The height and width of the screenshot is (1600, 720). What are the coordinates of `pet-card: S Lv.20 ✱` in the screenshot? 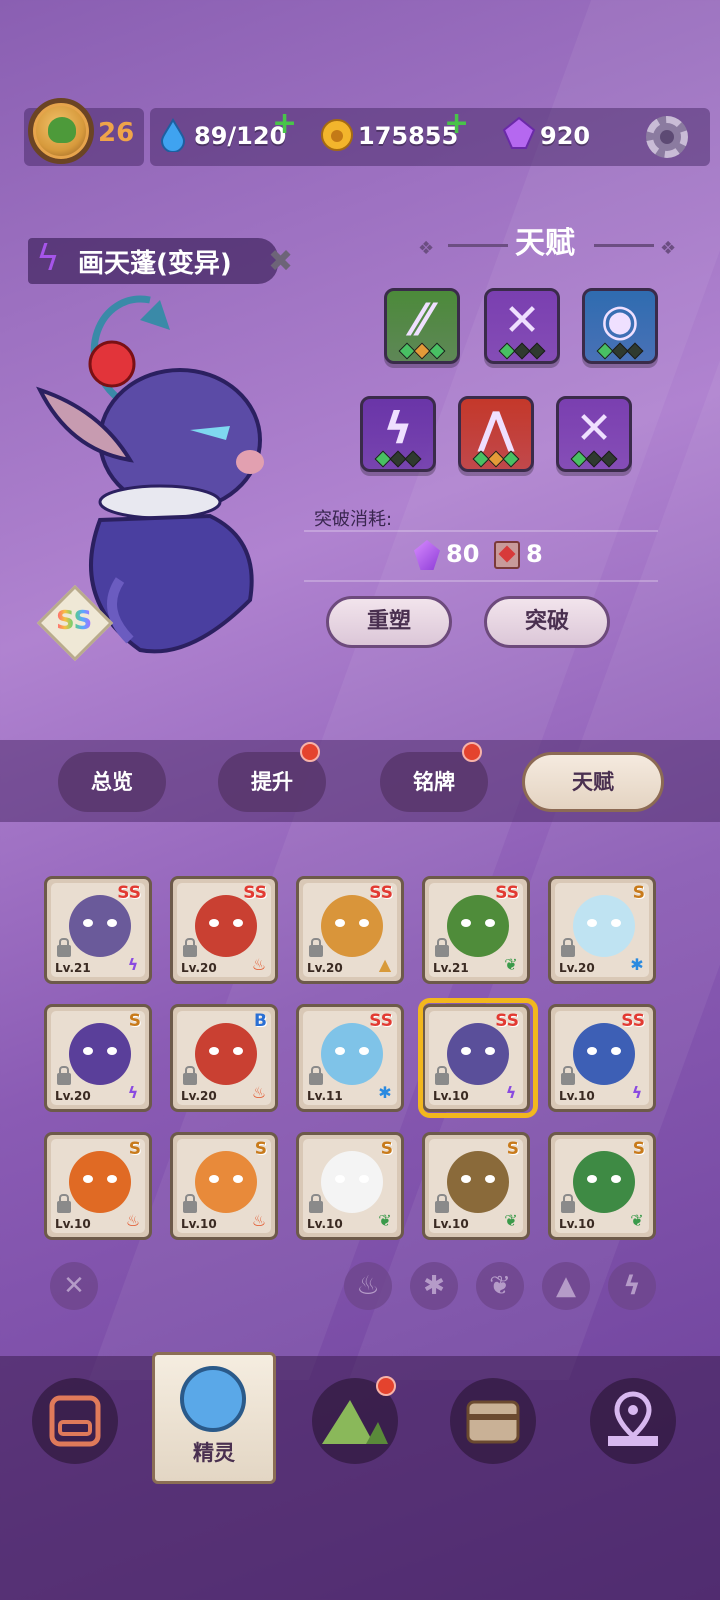 It's located at (602, 930).